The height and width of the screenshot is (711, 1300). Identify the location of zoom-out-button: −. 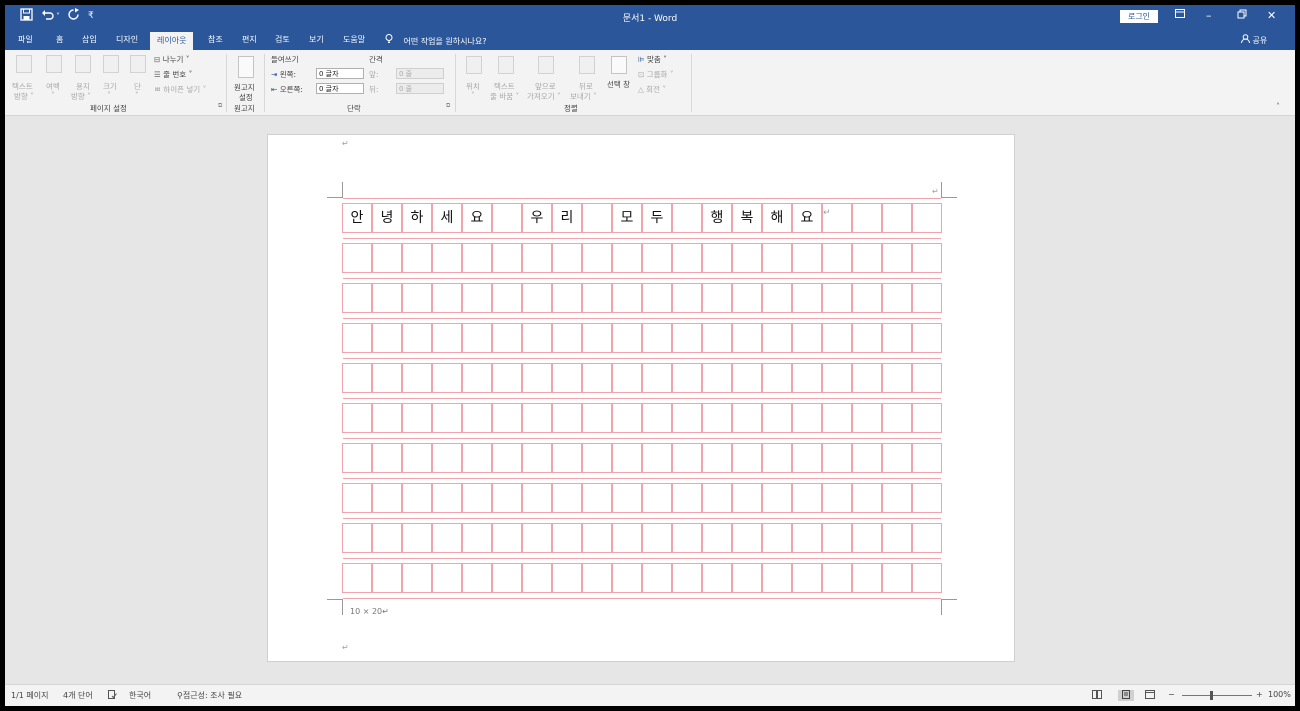
(1171, 694).